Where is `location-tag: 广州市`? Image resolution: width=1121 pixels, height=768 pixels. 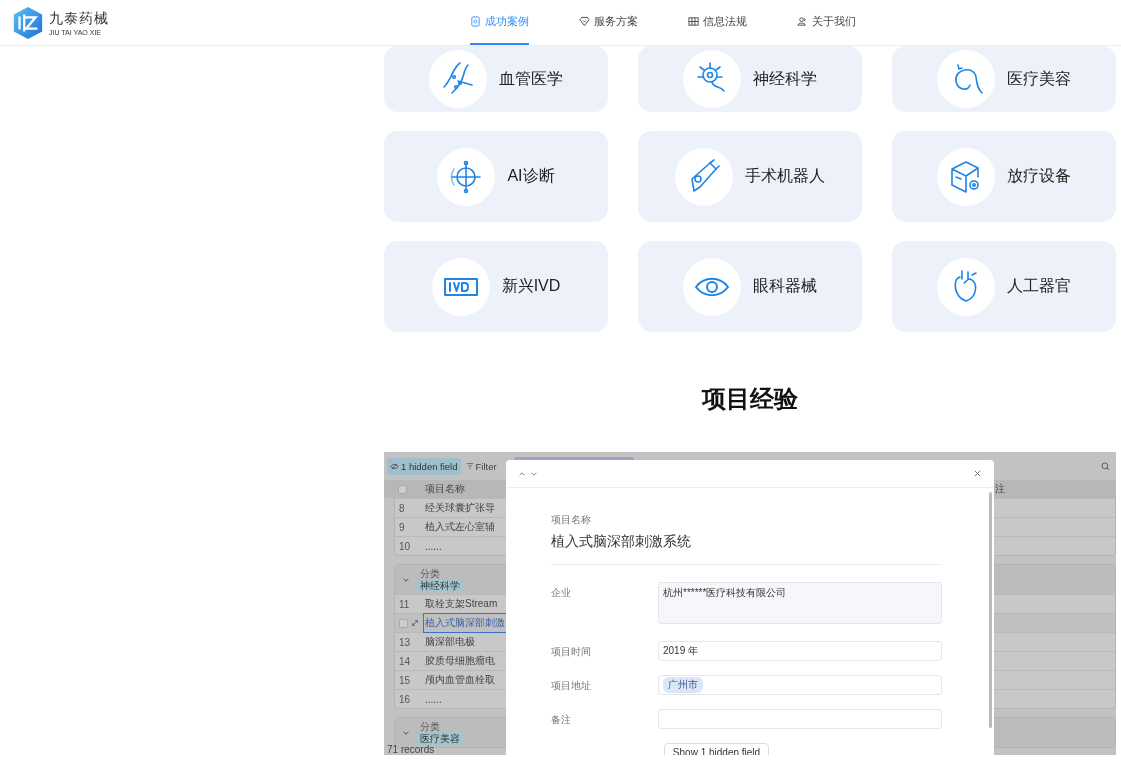 location-tag: 广州市 is located at coordinates (683, 685).